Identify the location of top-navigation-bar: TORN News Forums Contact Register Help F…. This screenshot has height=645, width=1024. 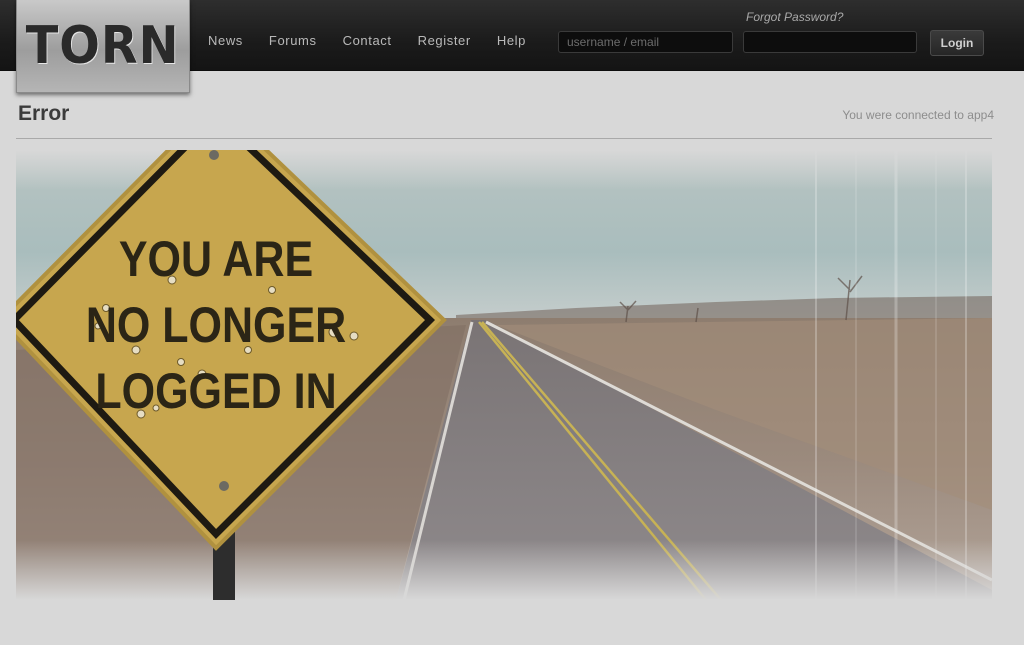
(512, 46).